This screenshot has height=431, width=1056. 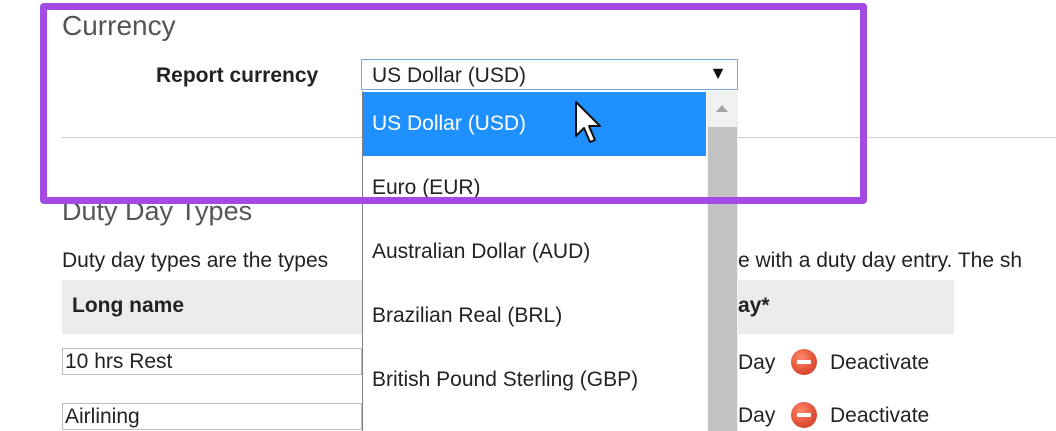 I want to click on currency-option-label: British Pound Sterling (GBP), so click(x=505, y=379).